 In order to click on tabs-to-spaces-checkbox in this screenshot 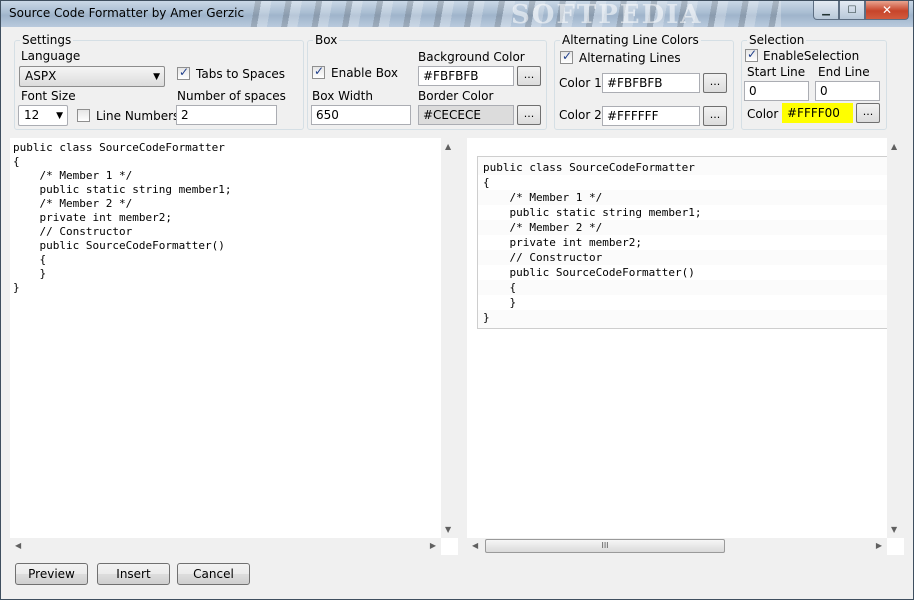, I will do `click(183, 72)`.